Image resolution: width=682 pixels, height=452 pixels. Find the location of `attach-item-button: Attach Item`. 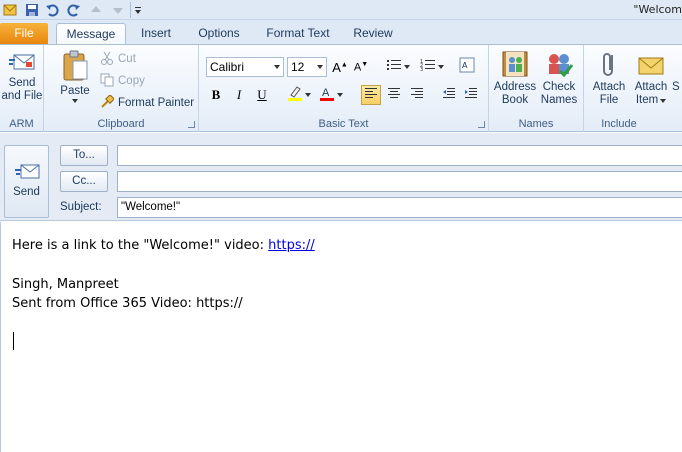

attach-item-button: Attach Item is located at coordinates (651, 78).